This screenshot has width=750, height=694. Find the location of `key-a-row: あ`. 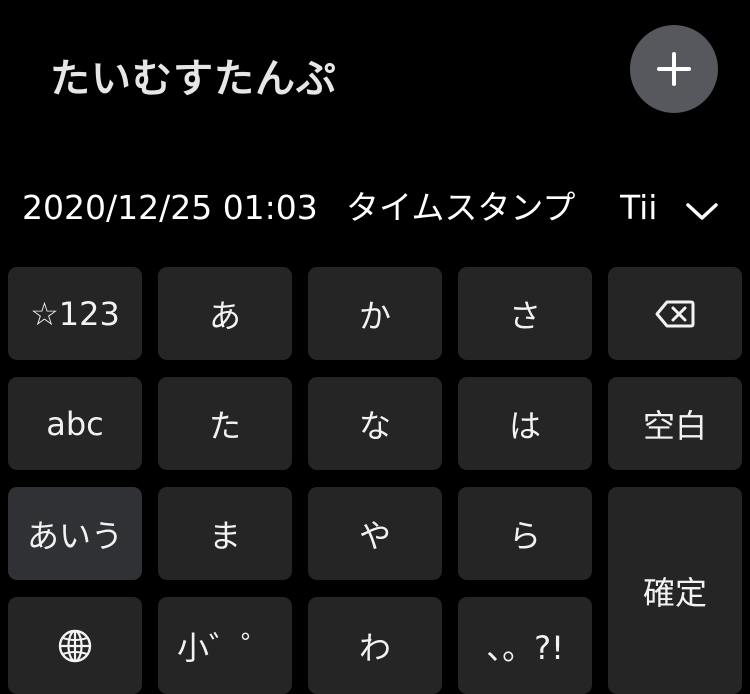

key-a-row: あ is located at coordinates (225, 313).